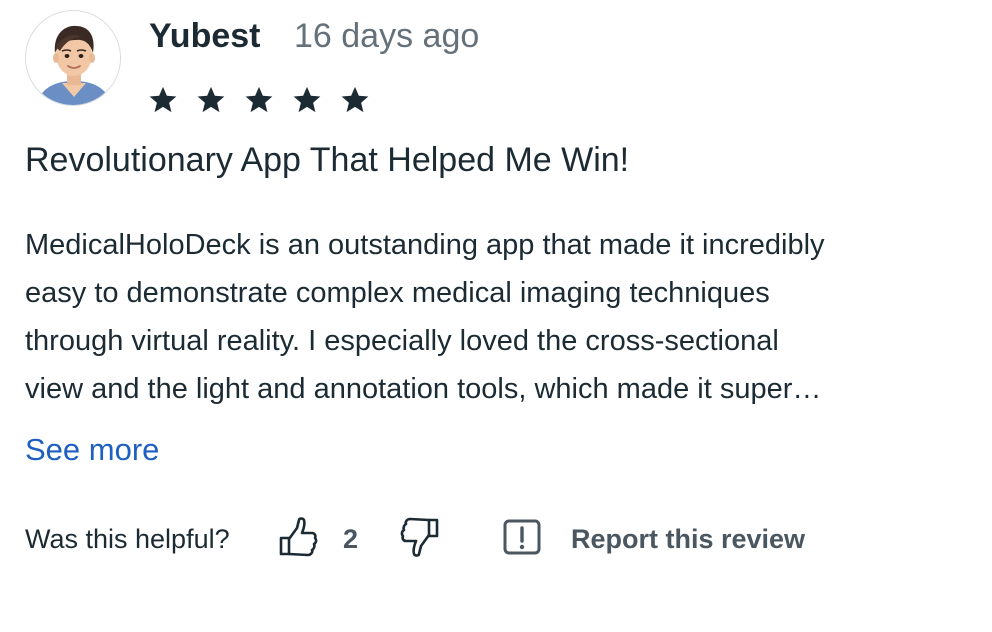 The height and width of the screenshot is (632, 992). Describe the element at coordinates (298, 537) in the screenshot. I see `thumbs-up-icon` at that location.